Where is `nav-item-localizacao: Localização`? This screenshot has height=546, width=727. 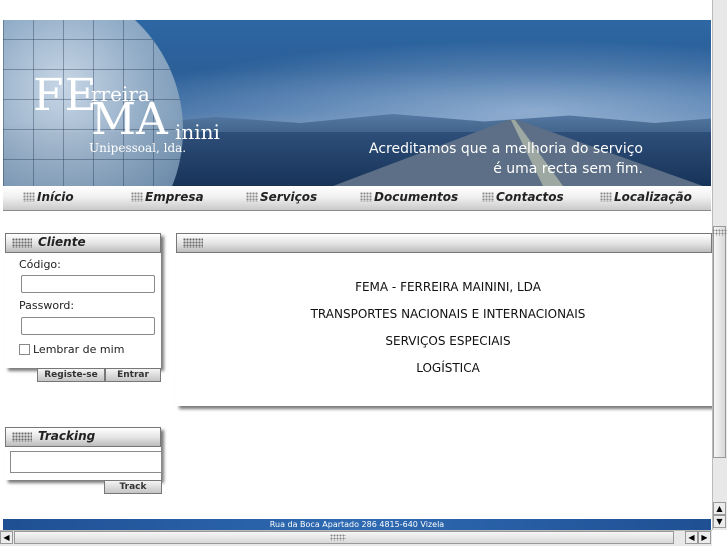 nav-item-localizacao: Localização is located at coordinates (646, 197).